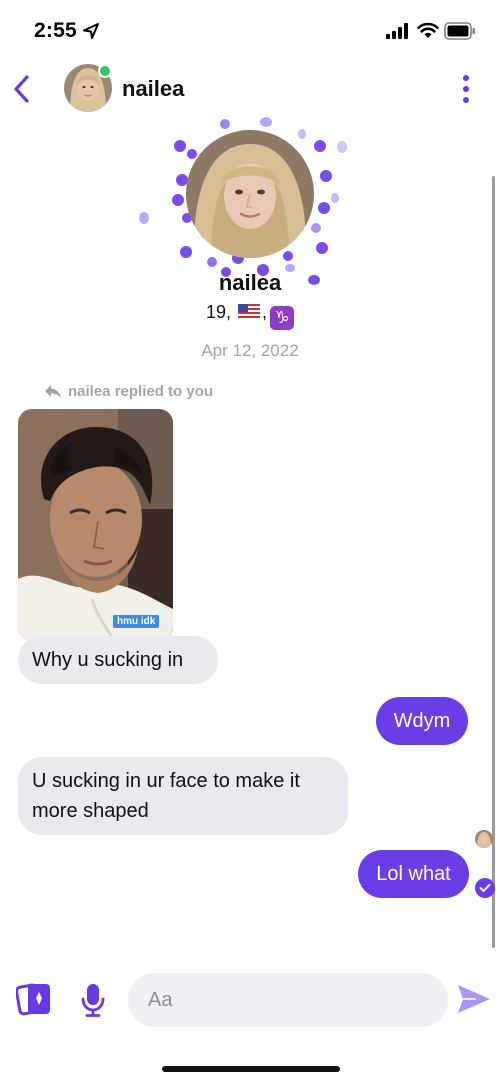 This screenshot has height=1083, width=500. Describe the element at coordinates (282, 318) in the screenshot. I see `capricorn-icon: ♑` at that location.